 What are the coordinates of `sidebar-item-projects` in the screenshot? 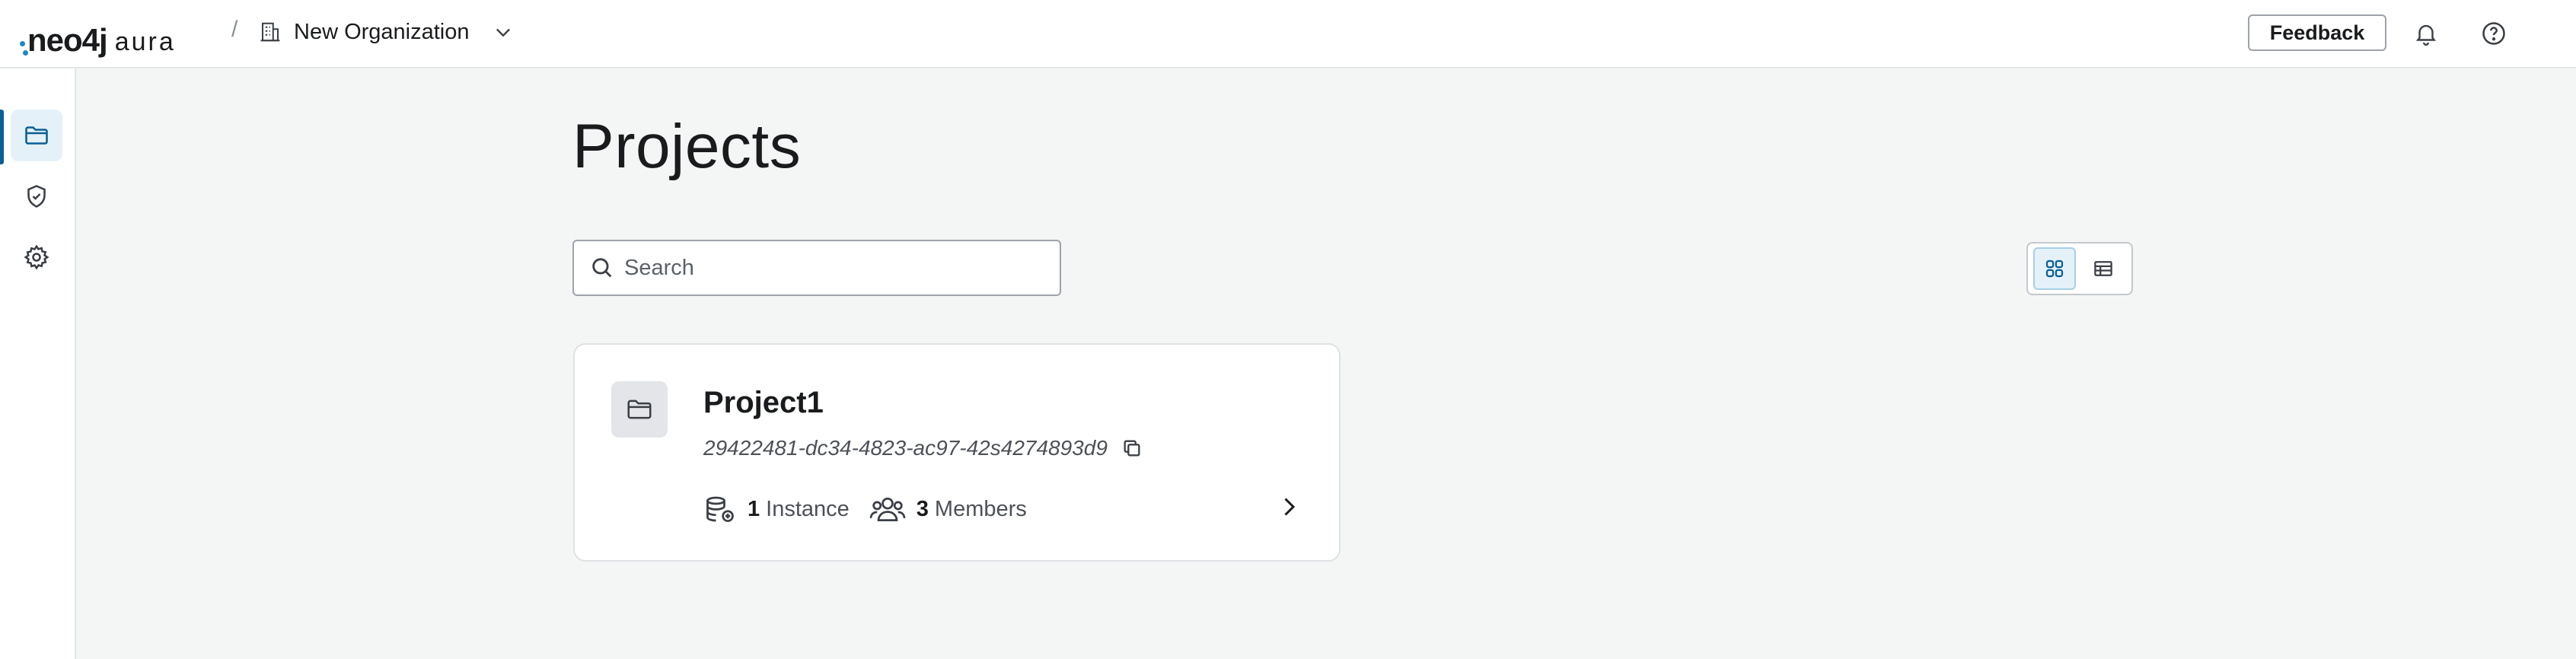 It's located at (36, 135).